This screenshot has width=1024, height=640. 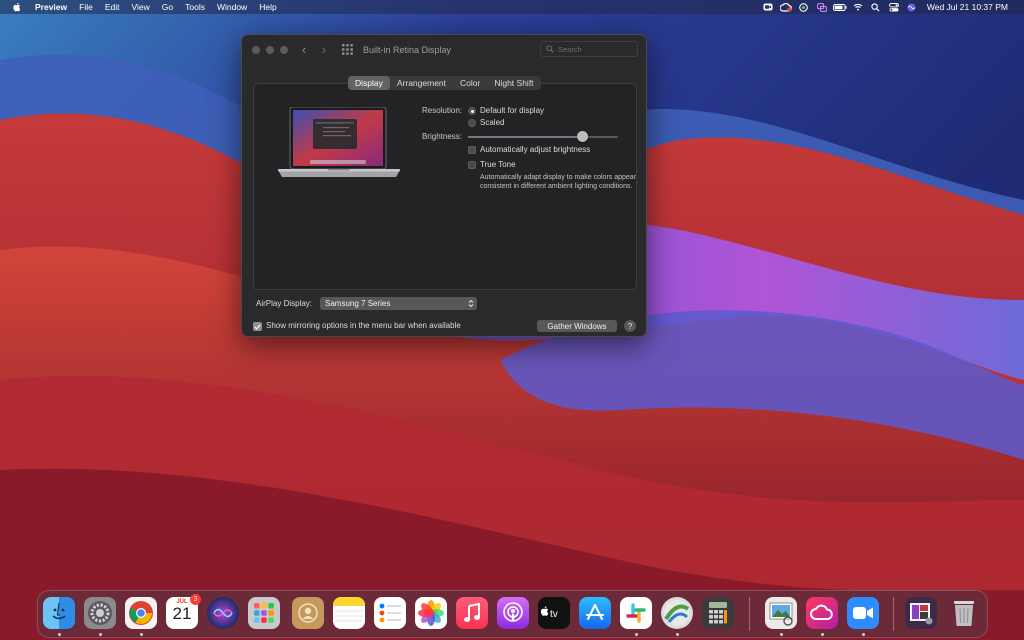 What do you see at coordinates (822, 634) in the screenshot?
I see `creative-cloud-running-dot` at bounding box center [822, 634].